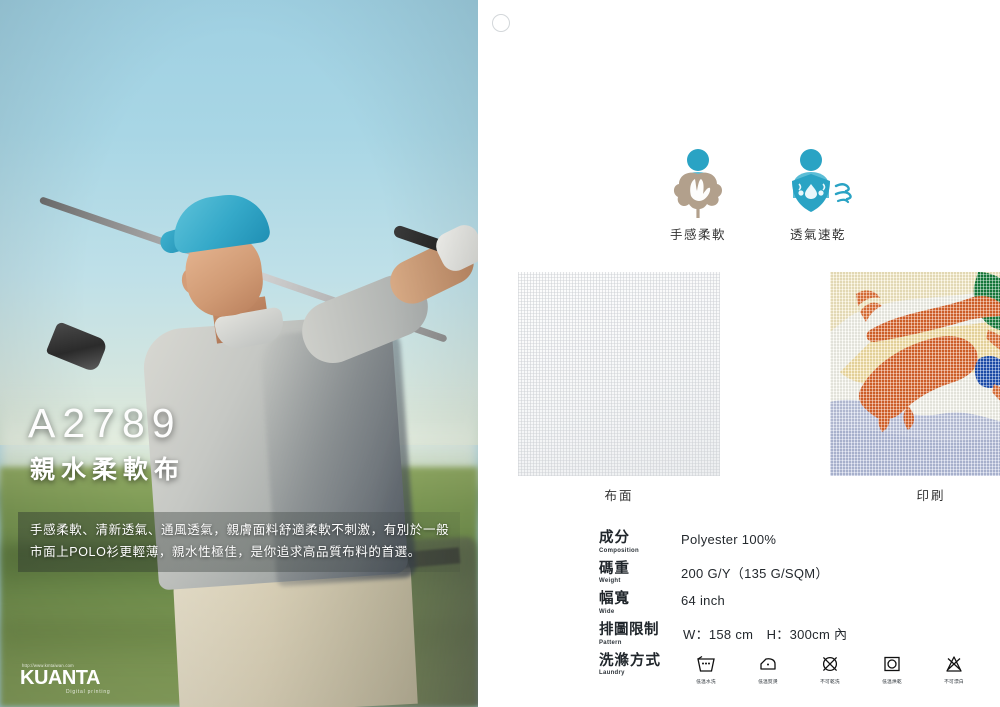 This screenshot has height=707, width=1000. What do you see at coordinates (501, 23) in the screenshot?
I see `binding-hole-marker` at bounding box center [501, 23].